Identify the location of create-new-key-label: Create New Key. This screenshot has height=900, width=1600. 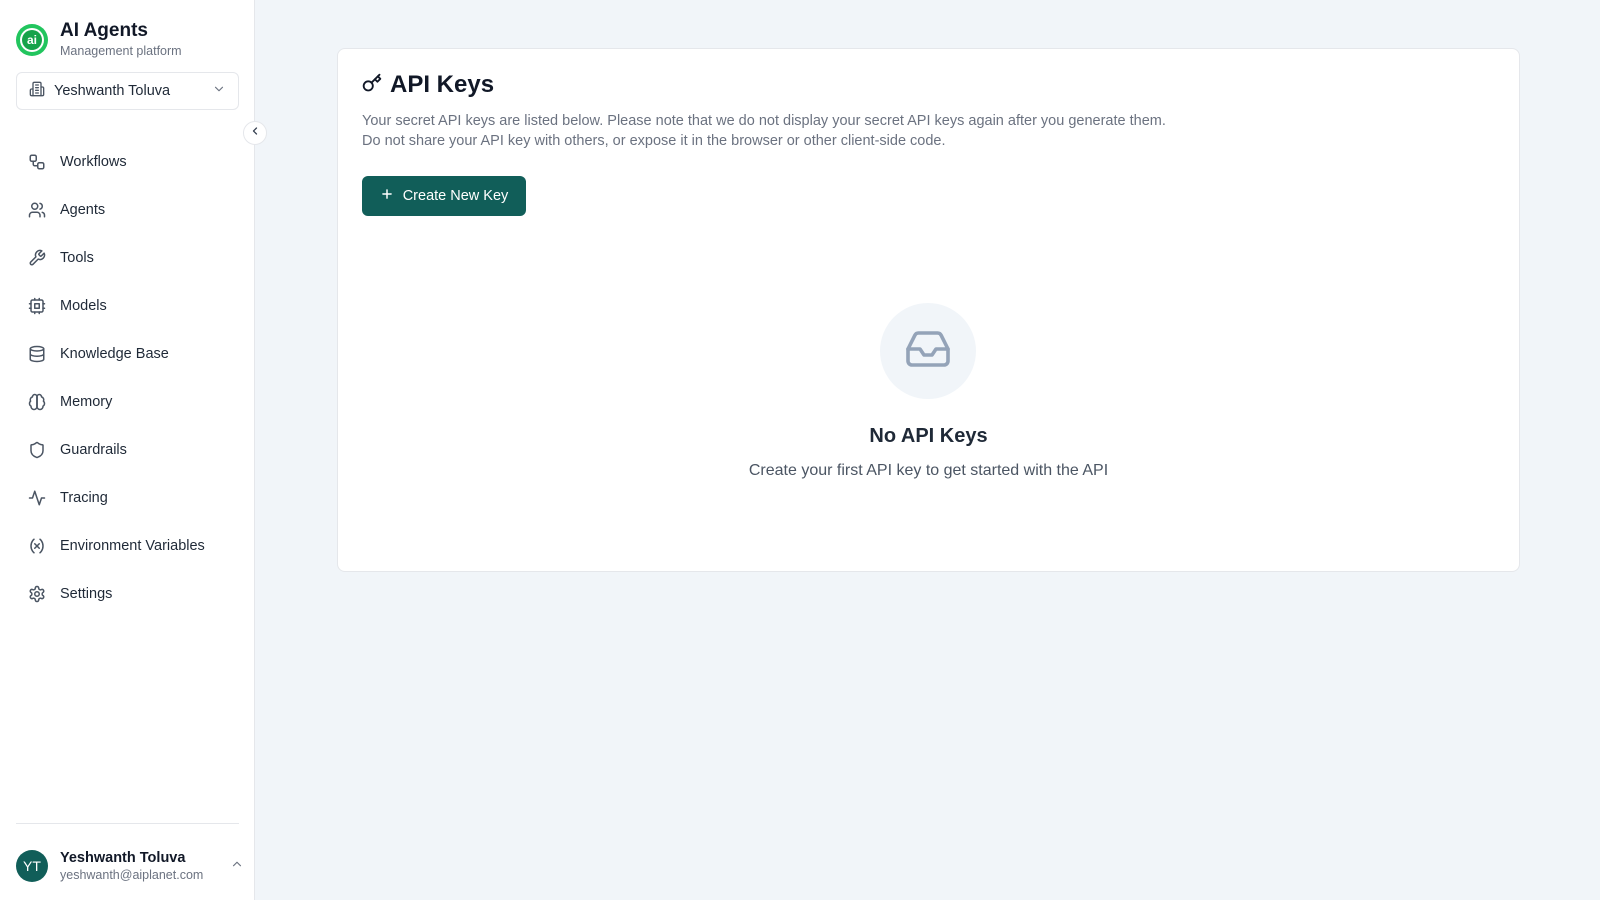
(455, 196).